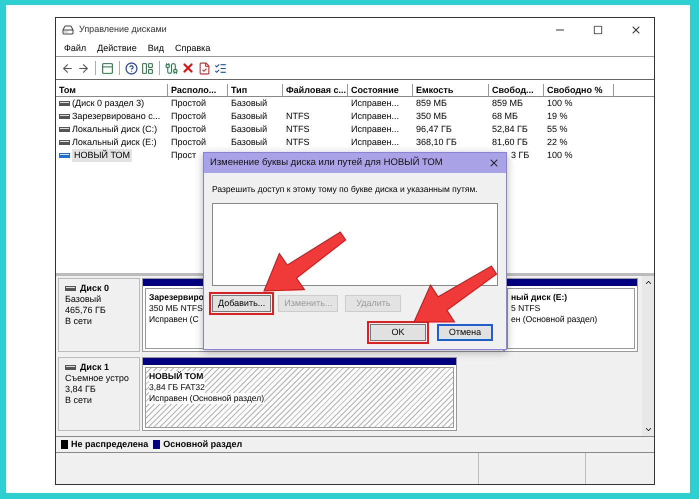  Describe the element at coordinates (174, 319) in the screenshot. I see `partition-text: Исправен (С` at that location.